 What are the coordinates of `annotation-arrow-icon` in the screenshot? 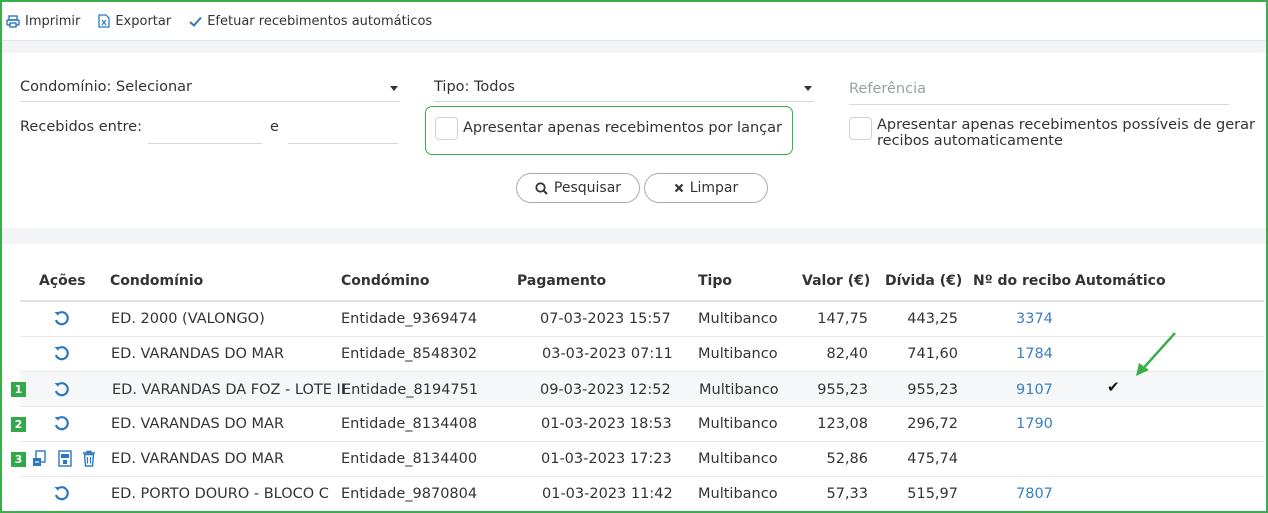 It's located at (1156, 354).